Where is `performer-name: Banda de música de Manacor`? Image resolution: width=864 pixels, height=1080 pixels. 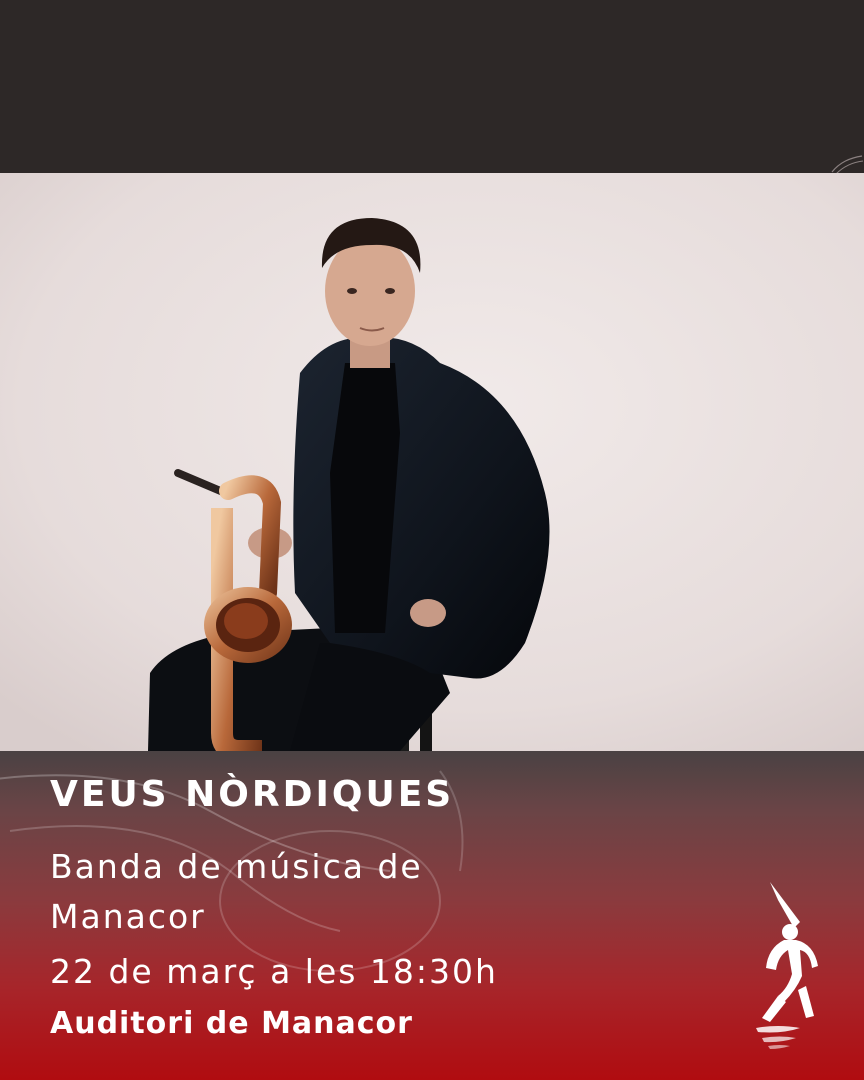 performer-name: Banda de música de Manacor is located at coordinates (236, 891).